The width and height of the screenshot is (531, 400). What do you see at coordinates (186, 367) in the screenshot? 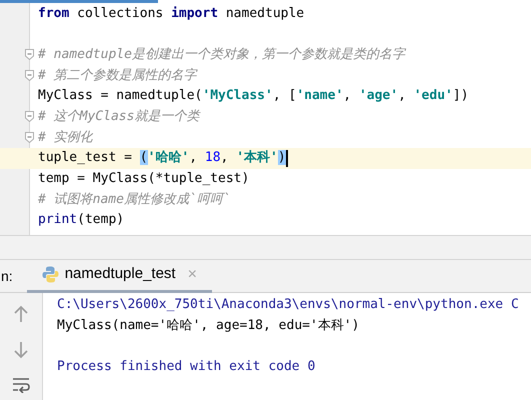
I see `console-output-line: Process finished with exit code 0` at bounding box center [186, 367].